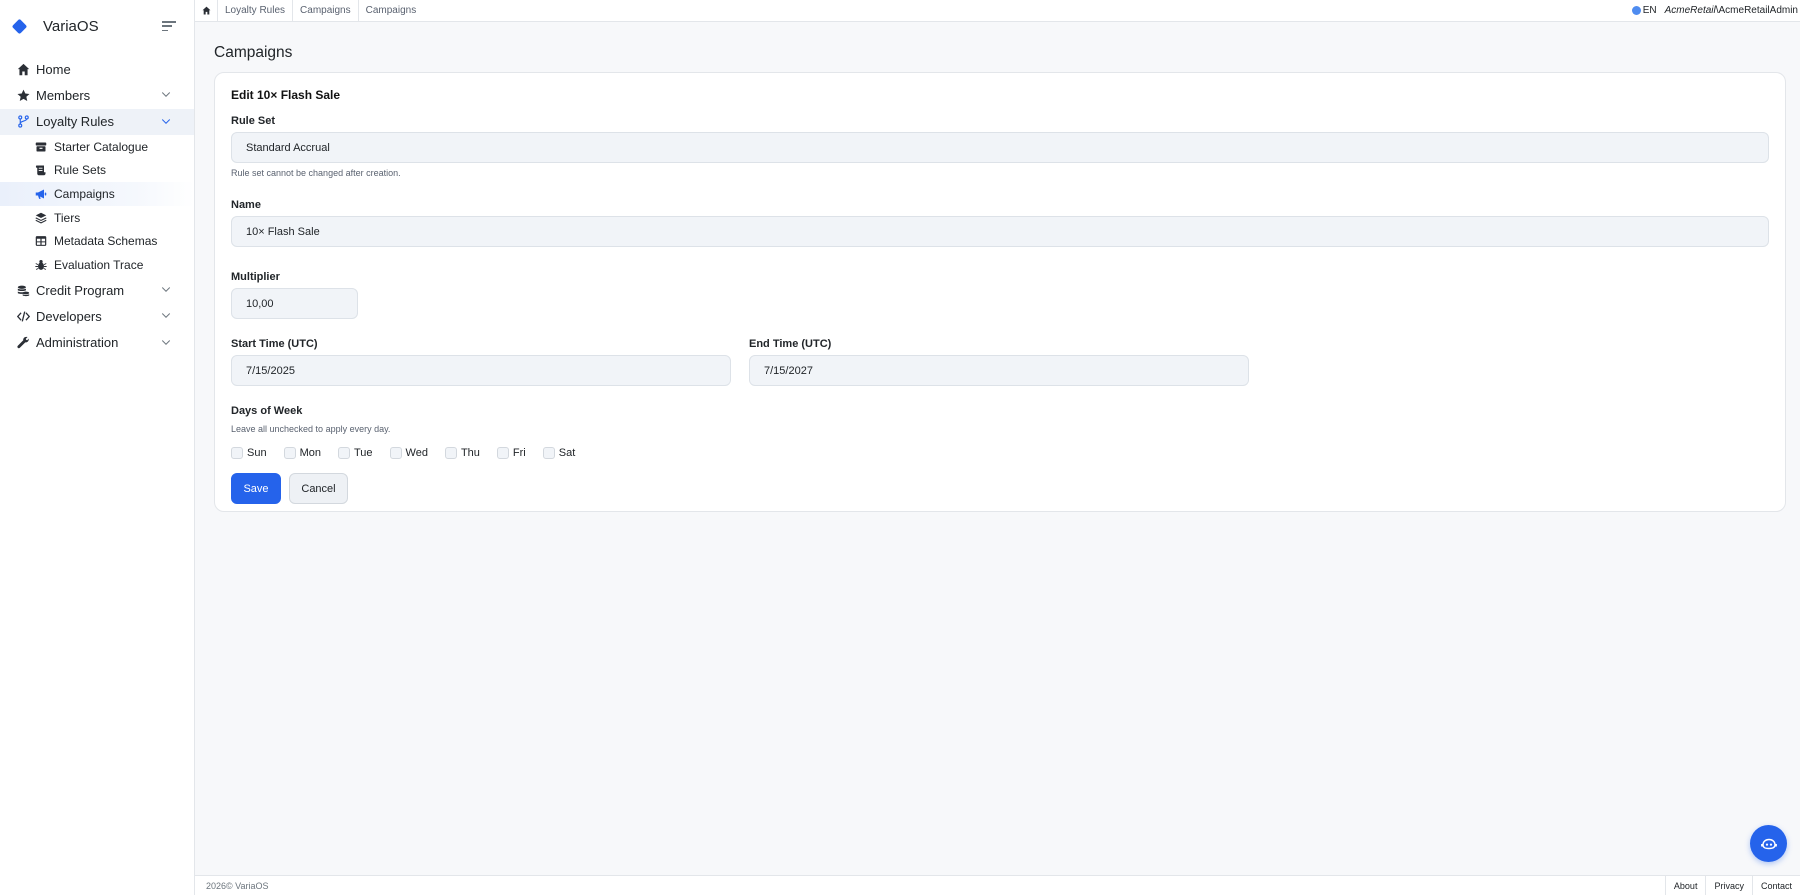 Image resolution: width=1800 pixels, height=895 pixels. I want to click on topbar-right: EN AcmeRetail\AcmeRetailAdmin, so click(1715, 11).